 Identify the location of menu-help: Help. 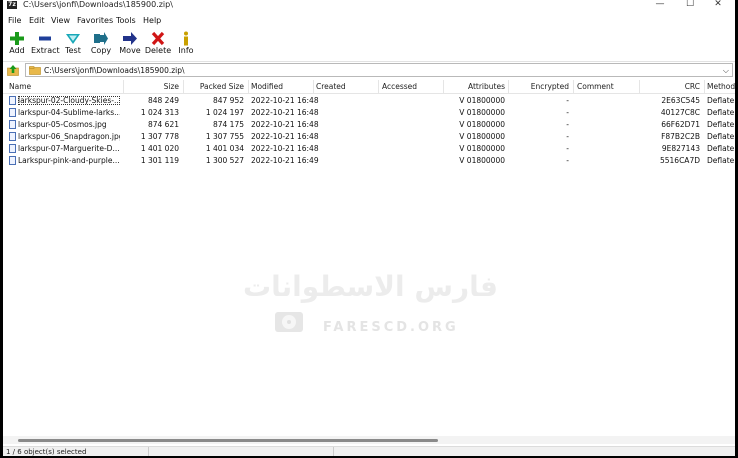
(152, 20).